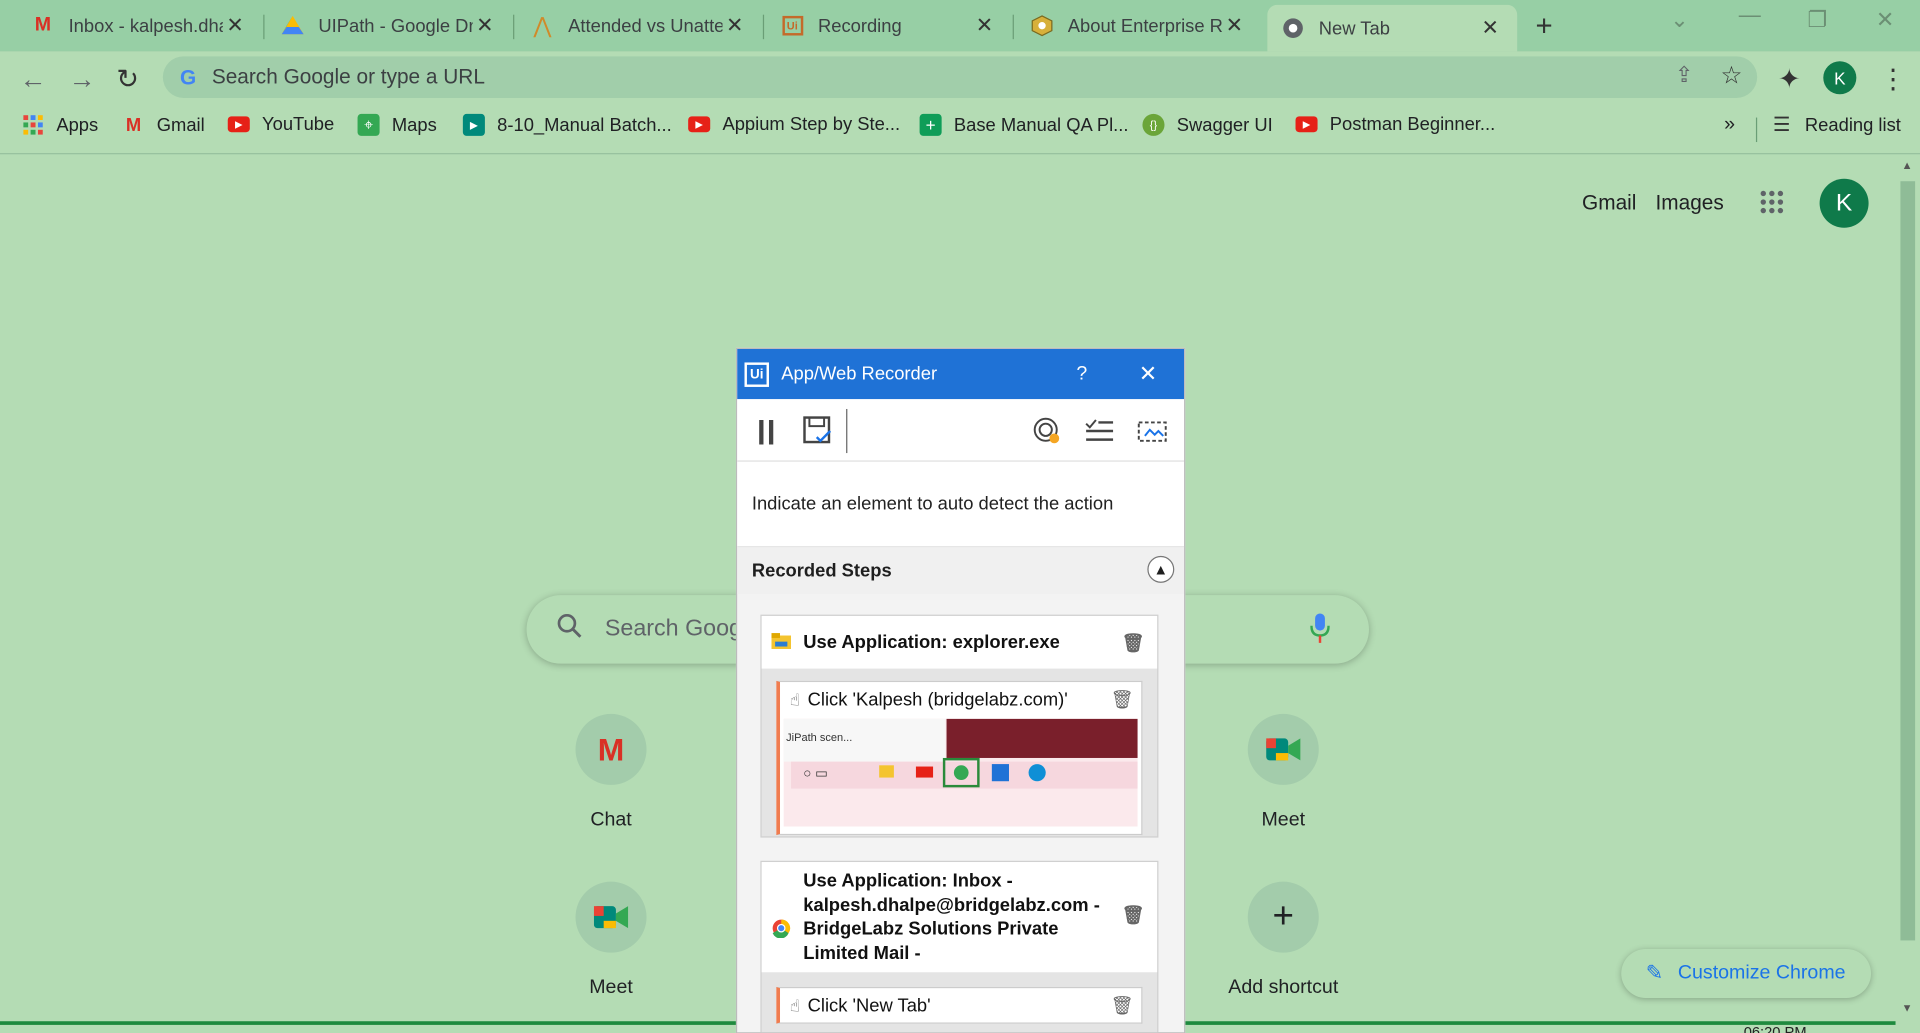 The height and width of the screenshot is (1033, 1920). Describe the element at coordinates (821, 571) in the screenshot. I see `recorded-steps-label: Recorded Steps` at that location.